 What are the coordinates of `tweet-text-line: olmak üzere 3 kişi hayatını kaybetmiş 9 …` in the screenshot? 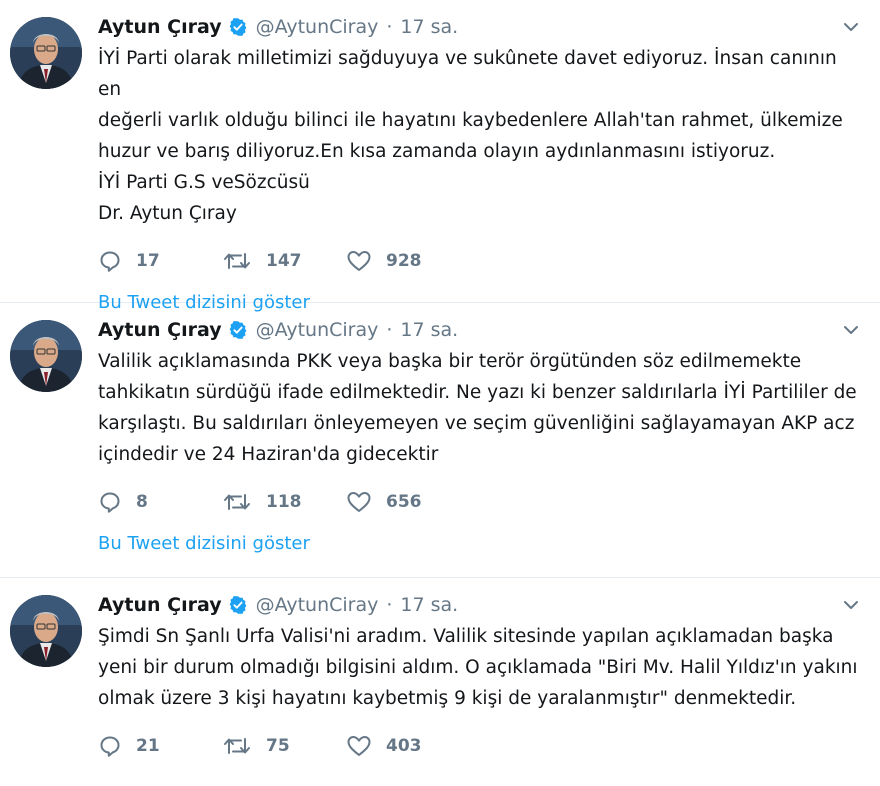 It's located at (447, 698).